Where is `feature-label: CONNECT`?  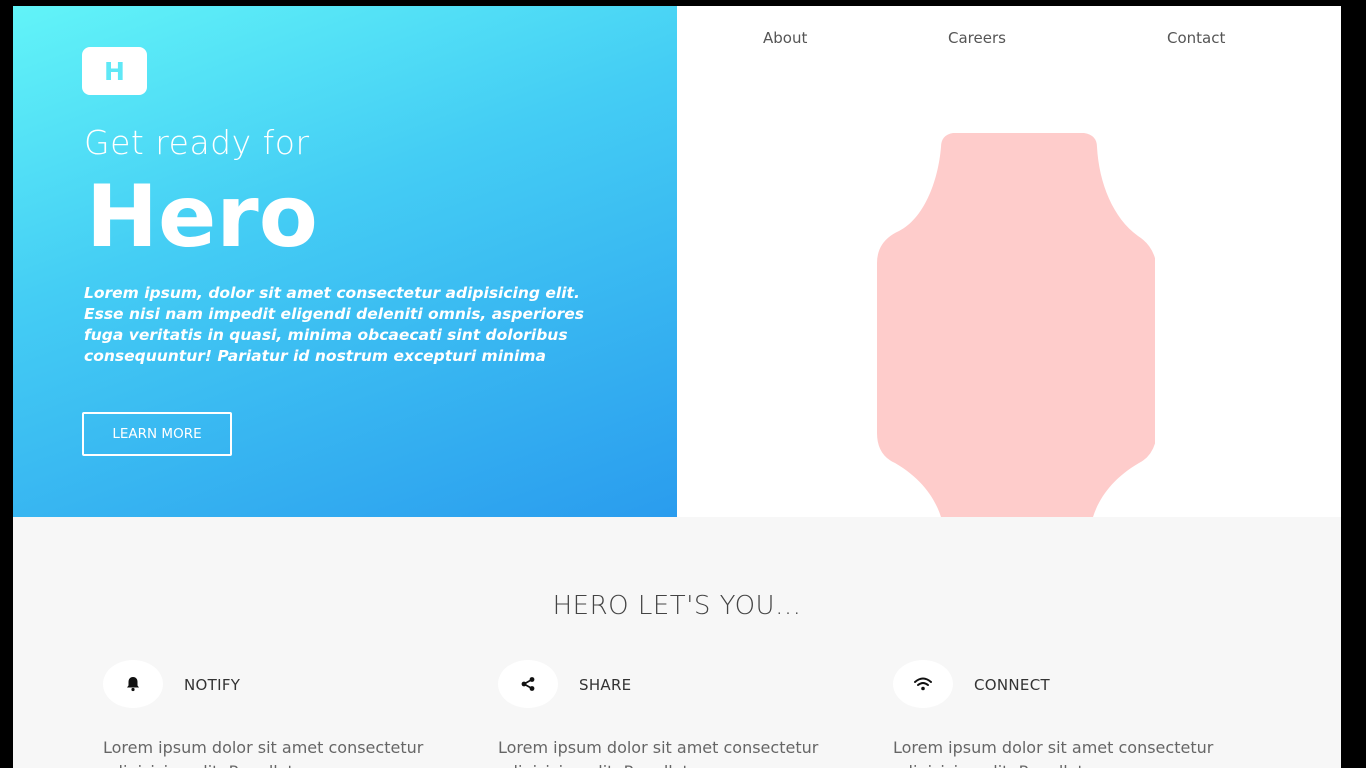
feature-label: CONNECT is located at coordinates (1012, 685).